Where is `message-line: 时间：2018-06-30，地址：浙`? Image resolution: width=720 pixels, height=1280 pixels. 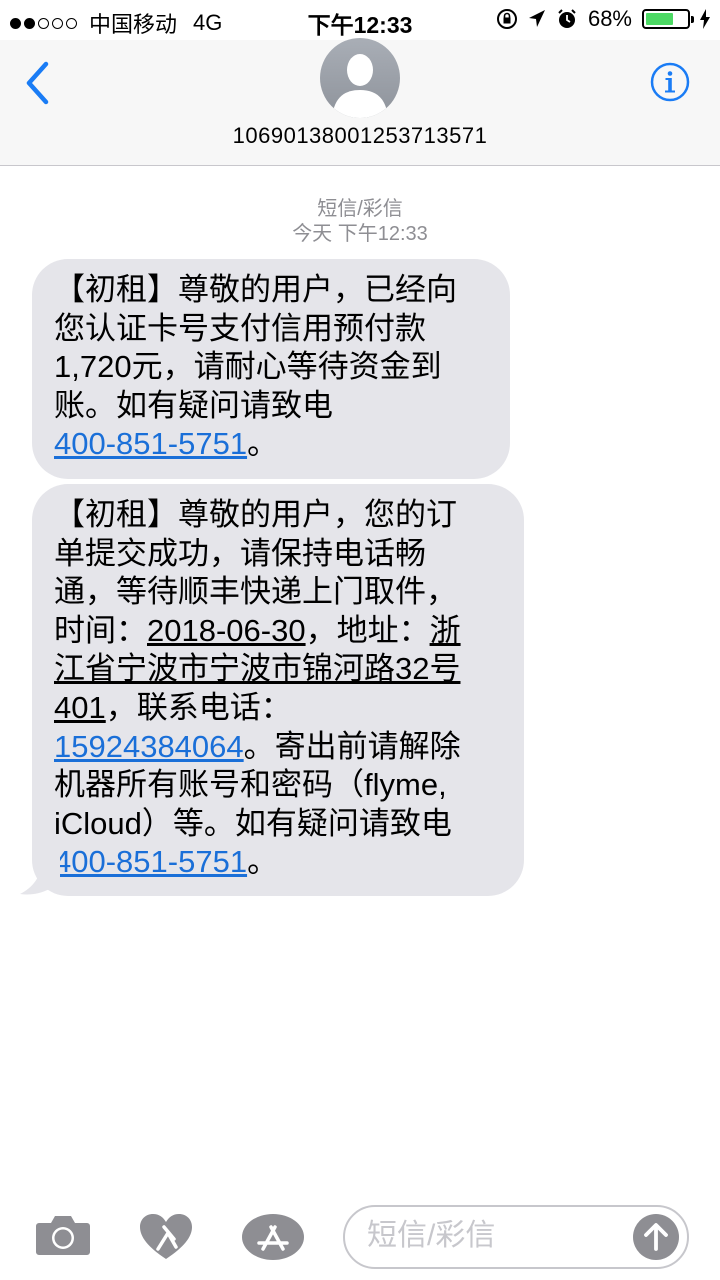
message-line: 时间：2018-06-30，地址：浙 is located at coordinates (279, 631).